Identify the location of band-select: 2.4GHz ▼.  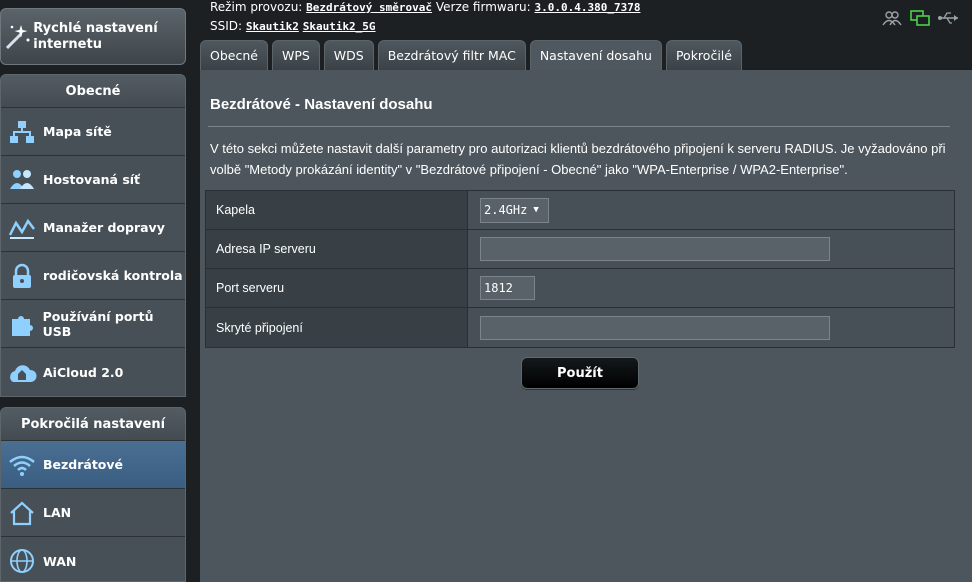
(514, 210).